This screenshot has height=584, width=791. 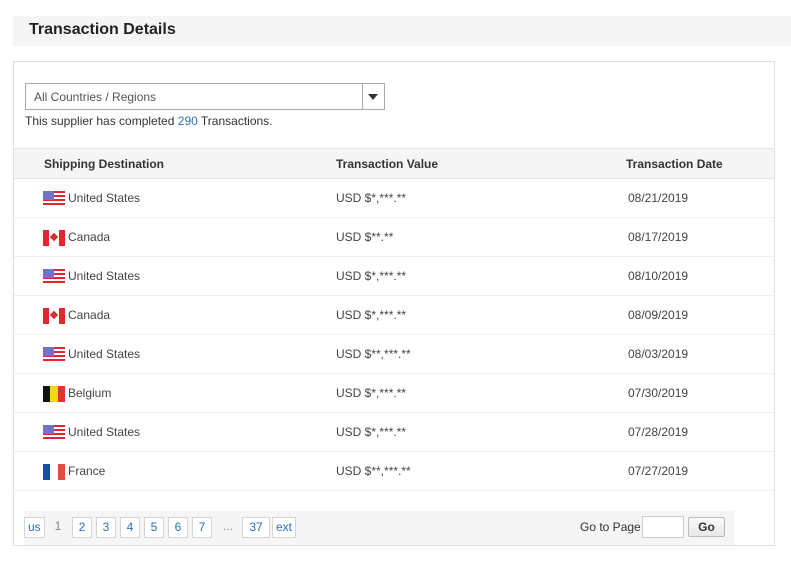 What do you see at coordinates (387, 164) in the screenshot?
I see `column-header-value: Transaction Value` at bounding box center [387, 164].